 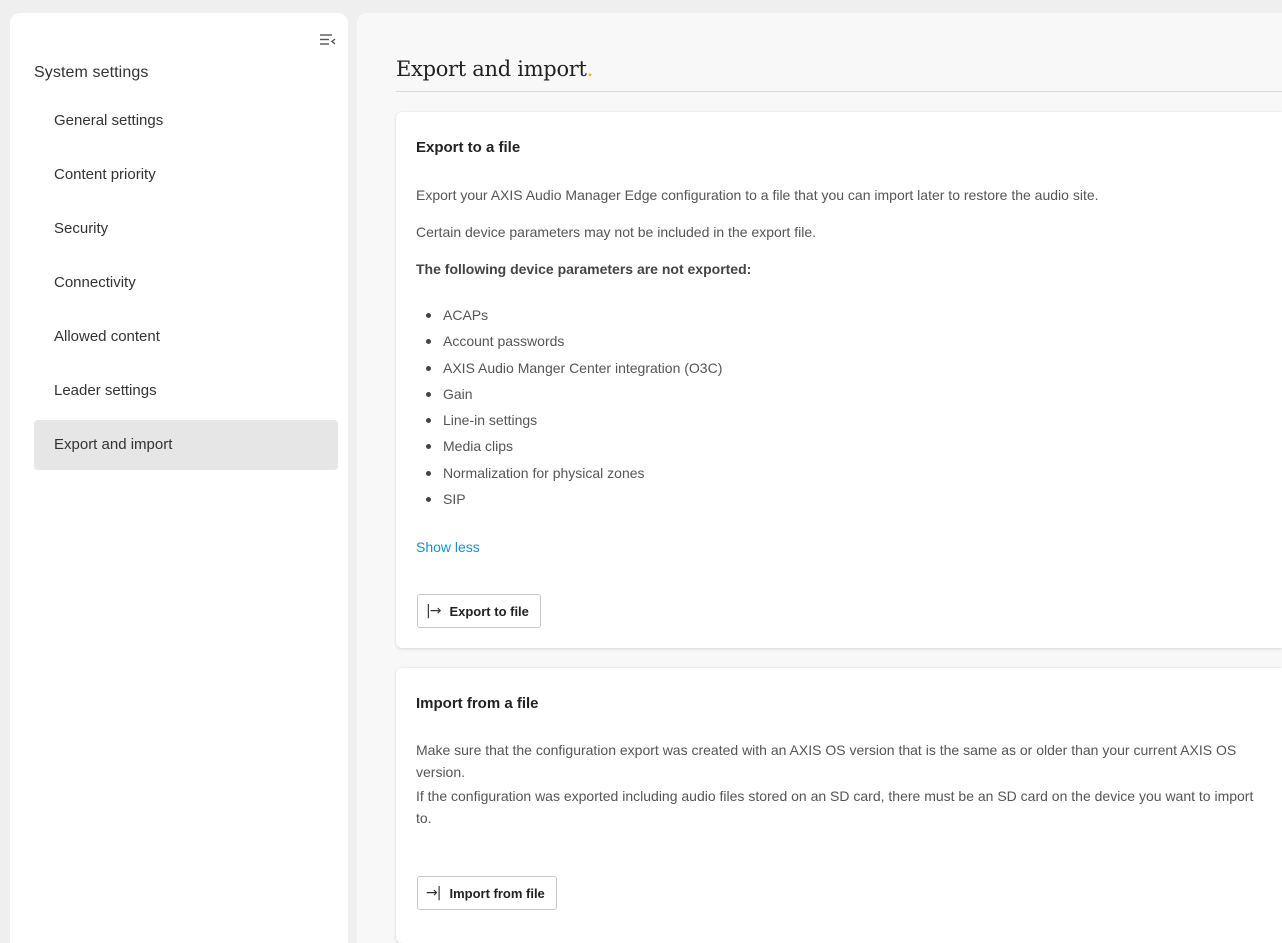 I want to click on list-item-label: Account passwords, so click(x=504, y=341).